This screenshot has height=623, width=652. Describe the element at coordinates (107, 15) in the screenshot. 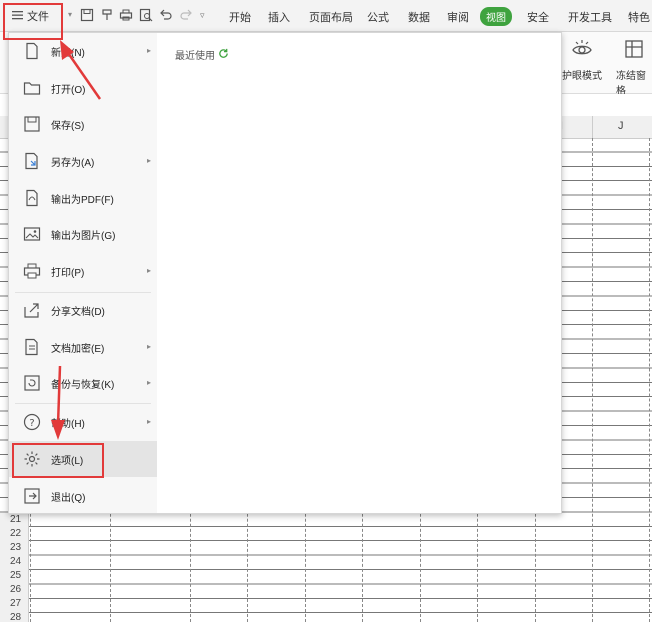

I see `format-painter-icon` at that location.